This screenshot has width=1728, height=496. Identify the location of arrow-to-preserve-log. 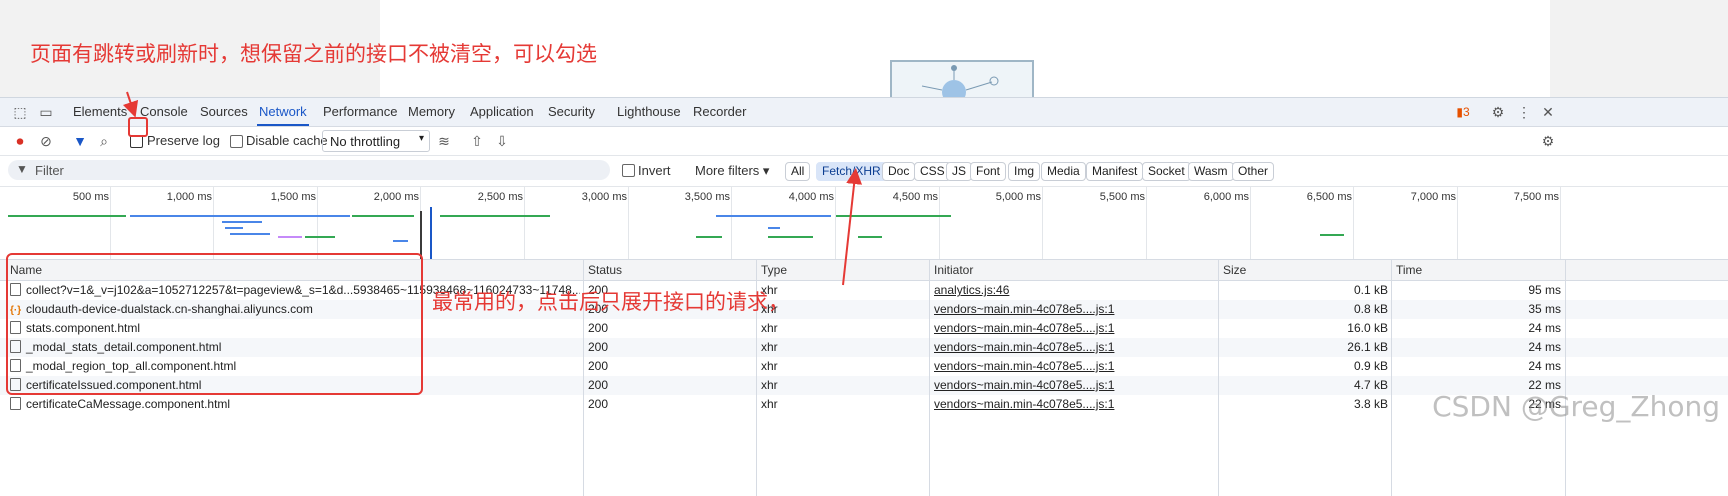
(130, 104).